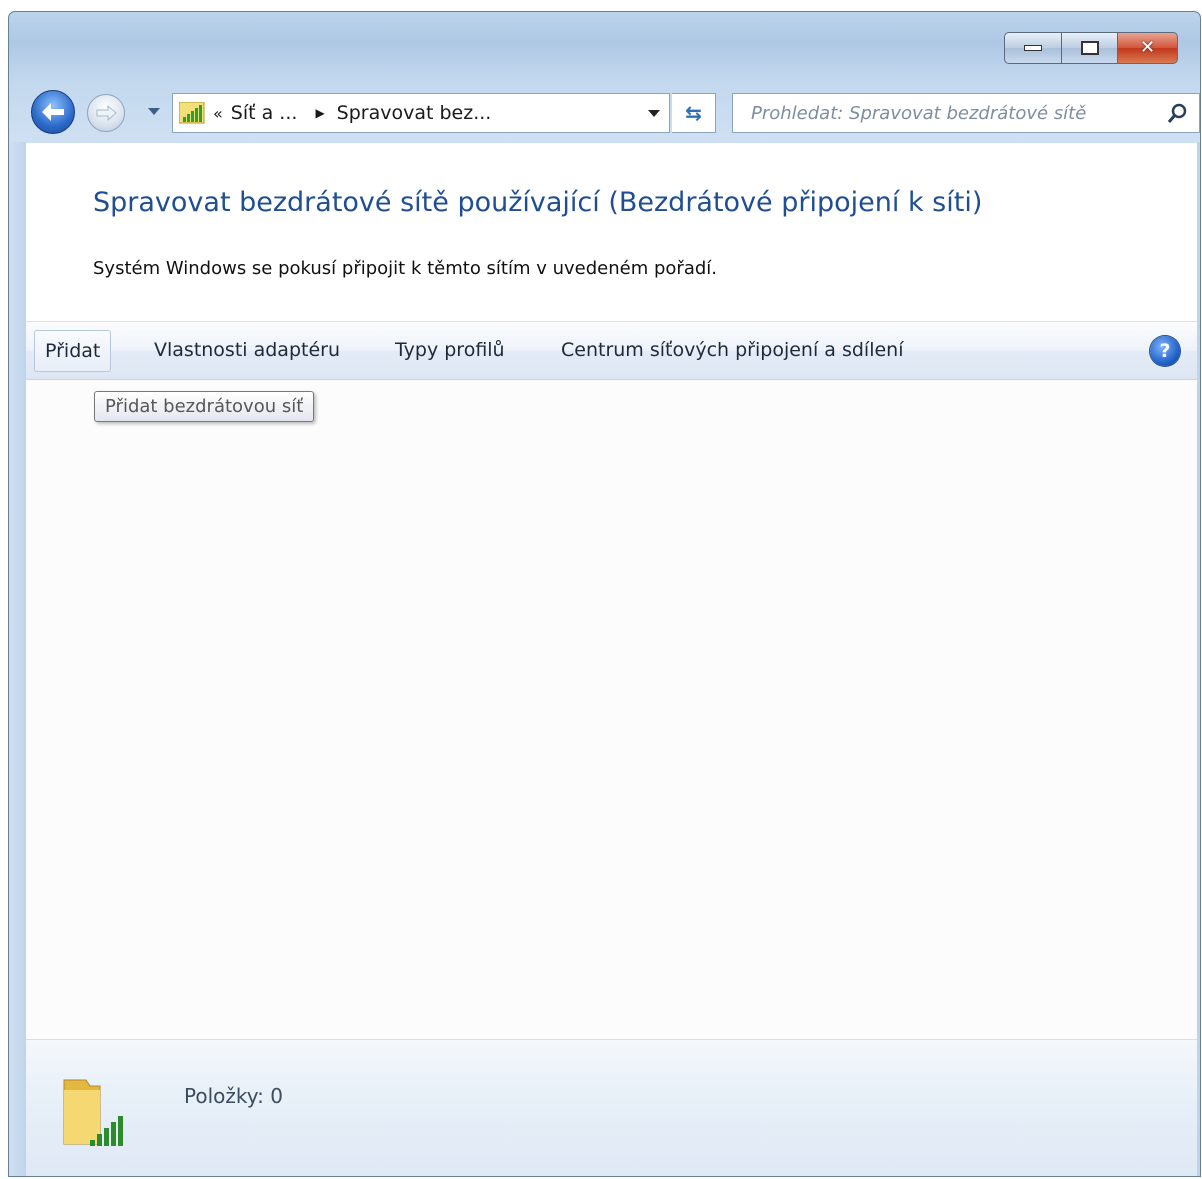 This screenshot has height=1179, width=1202. What do you see at coordinates (1198, 659) in the screenshot?
I see `window-frame-right` at bounding box center [1198, 659].